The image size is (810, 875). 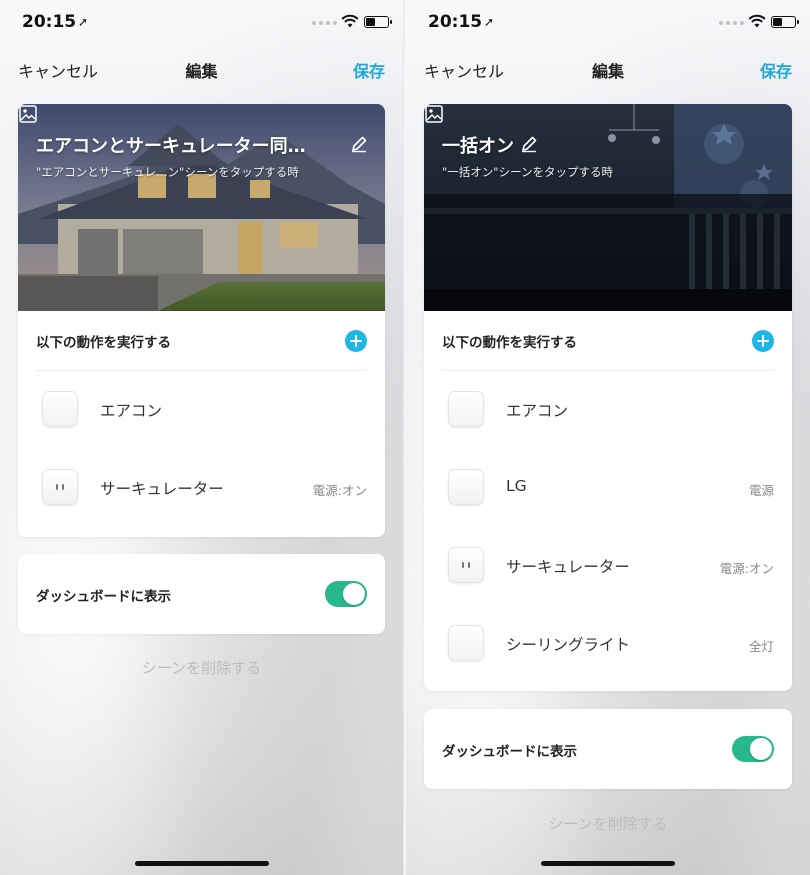 I want to click on scene-trigger-text: "エアコンとサーキュレ…ン"シーンをタップする時, so click(x=167, y=172).